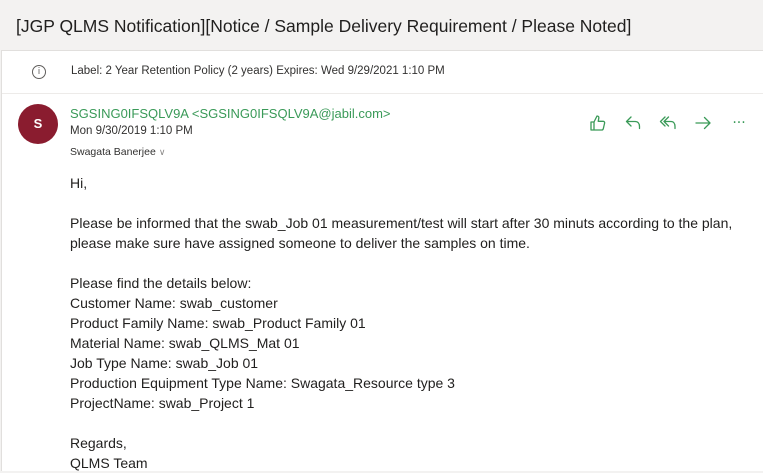  What do you see at coordinates (162, 152) in the screenshot?
I see `chevron-down-icon: ∨` at bounding box center [162, 152].